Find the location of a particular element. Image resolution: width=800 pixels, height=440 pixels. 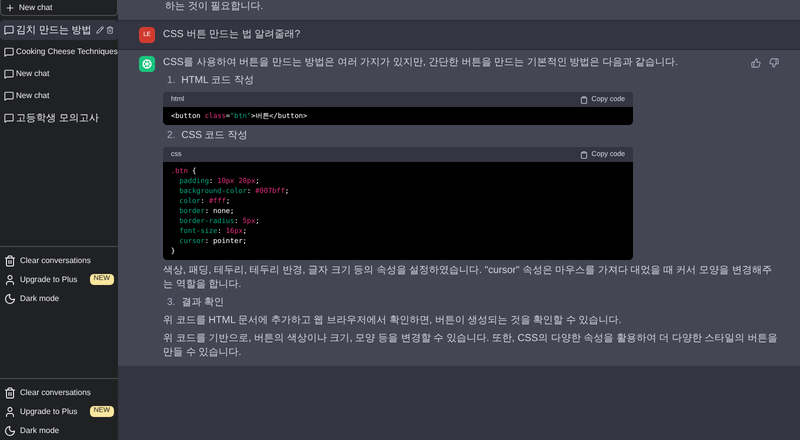

step-number: 3. is located at coordinates (171, 303).